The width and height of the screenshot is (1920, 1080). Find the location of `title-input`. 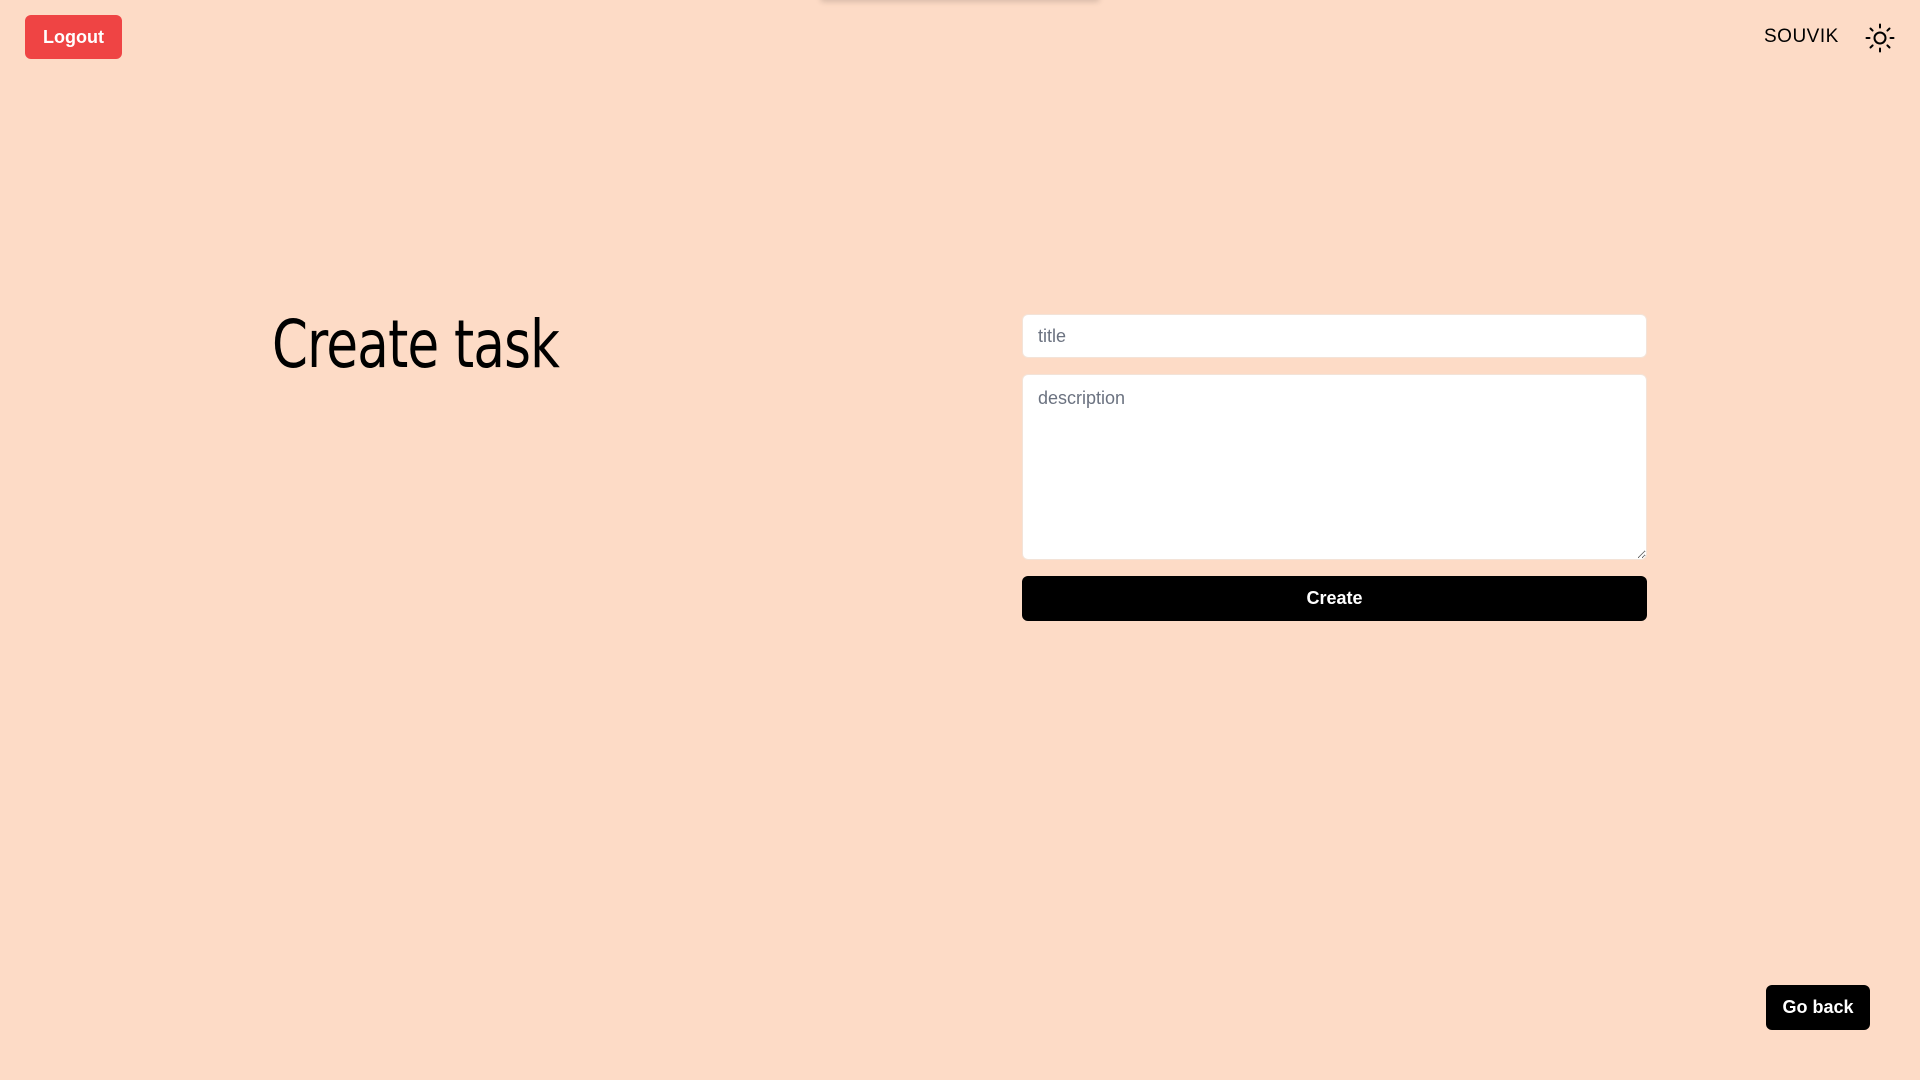

title-input is located at coordinates (1334, 336).